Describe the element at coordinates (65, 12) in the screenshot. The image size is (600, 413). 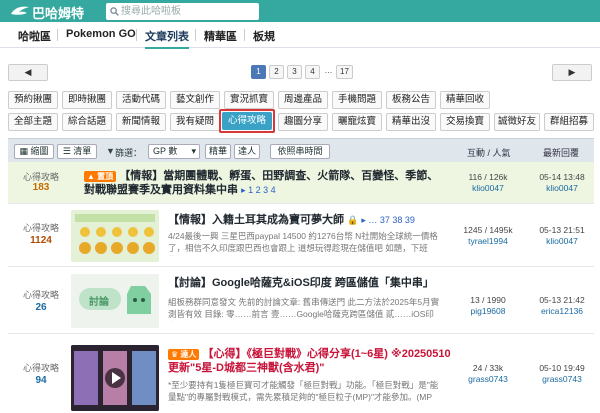
I see `site-logo: 巴哈姆特` at that location.